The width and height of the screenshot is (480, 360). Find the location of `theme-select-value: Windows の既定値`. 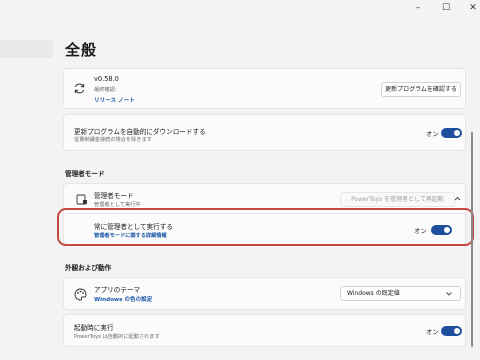

theme-select-value: Windows の既定値 is located at coordinates (373, 293).